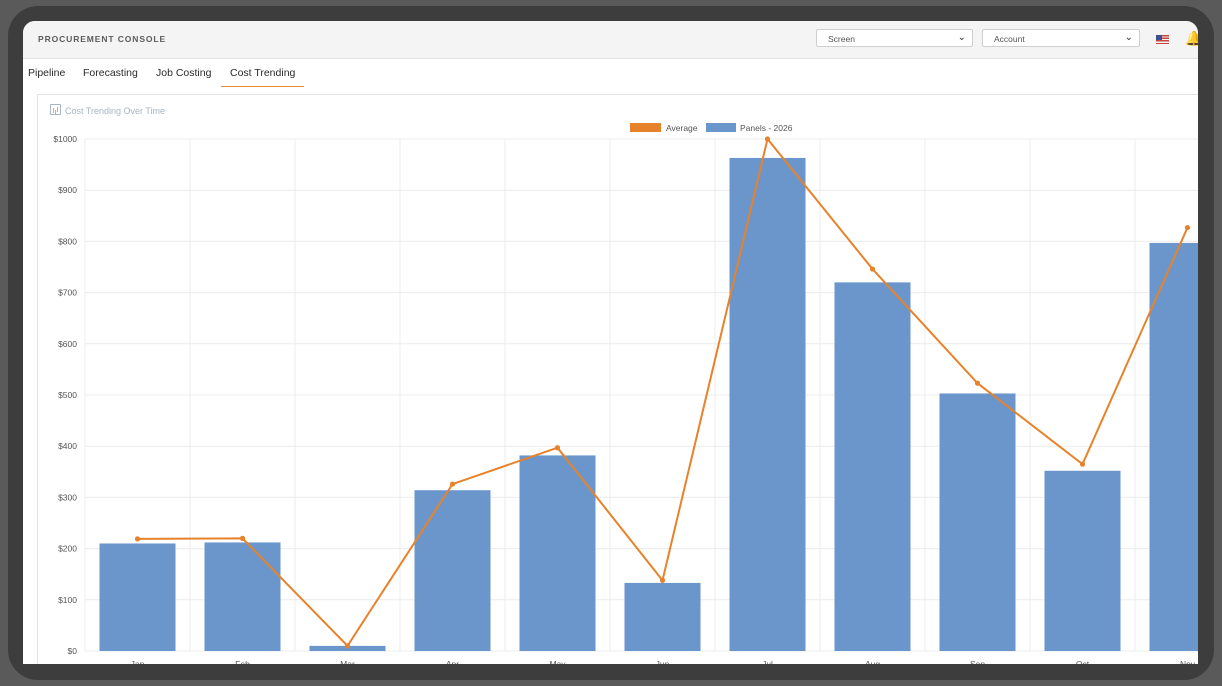  What do you see at coordinates (452, 661) in the screenshot?
I see `x-tick-label: Apr` at bounding box center [452, 661].